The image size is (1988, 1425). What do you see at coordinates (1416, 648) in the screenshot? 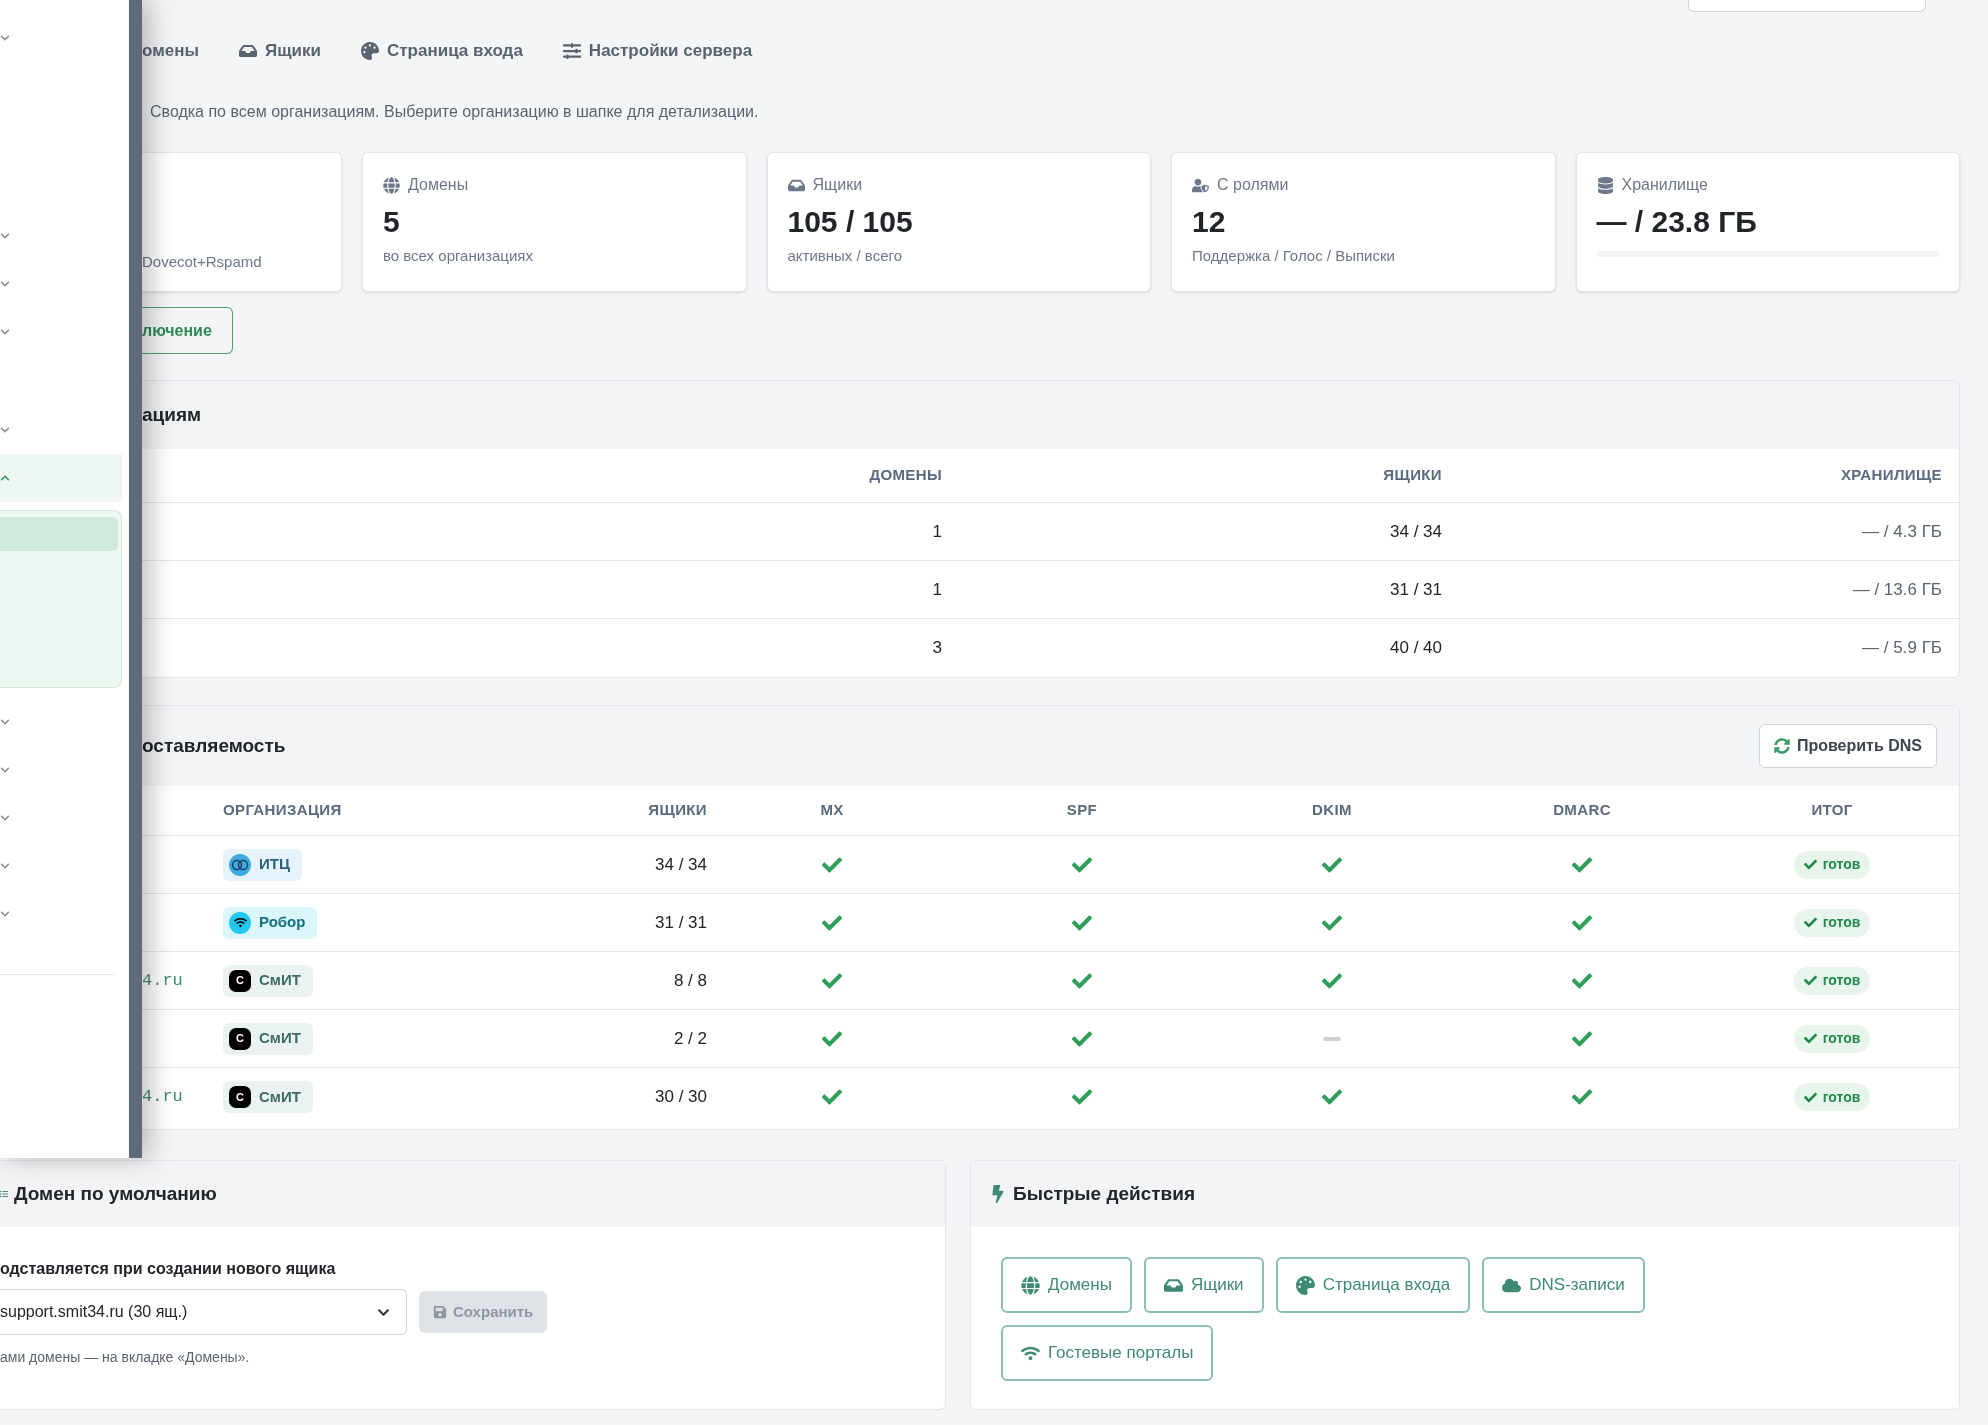
I see `table-cell-text: 40 / 40` at bounding box center [1416, 648].